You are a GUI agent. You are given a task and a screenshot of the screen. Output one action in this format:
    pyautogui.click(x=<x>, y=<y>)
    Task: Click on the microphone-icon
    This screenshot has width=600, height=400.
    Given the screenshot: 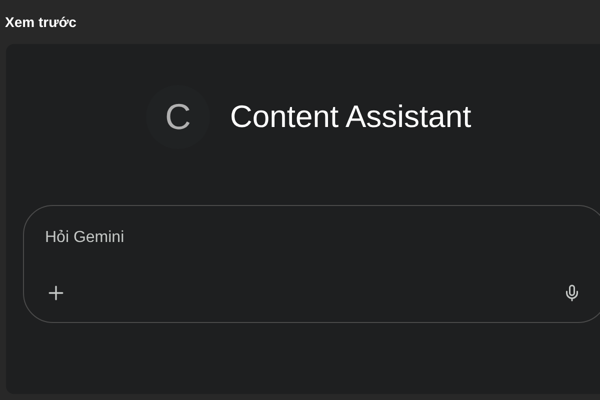 What is the action you would take?
    pyautogui.click(x=572, y=293)
    